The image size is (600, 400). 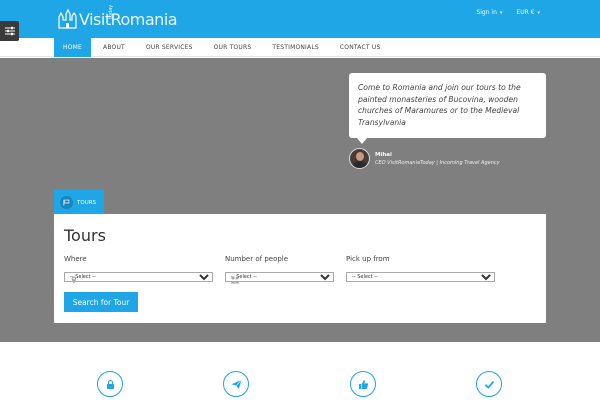 What do you see at coordinates (233, 47) in the screenshot?
I see `nav-our-tours: OUR TOURS` at bounding box center [233, 47].